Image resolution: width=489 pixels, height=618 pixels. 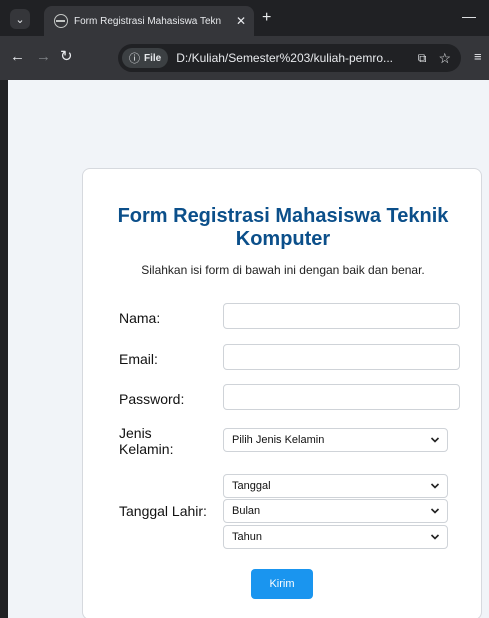 What do you see at coordinates (17, 57) in the screenshot?
I see `back-arrow-icon: ←` at bounding box center [17, 57].